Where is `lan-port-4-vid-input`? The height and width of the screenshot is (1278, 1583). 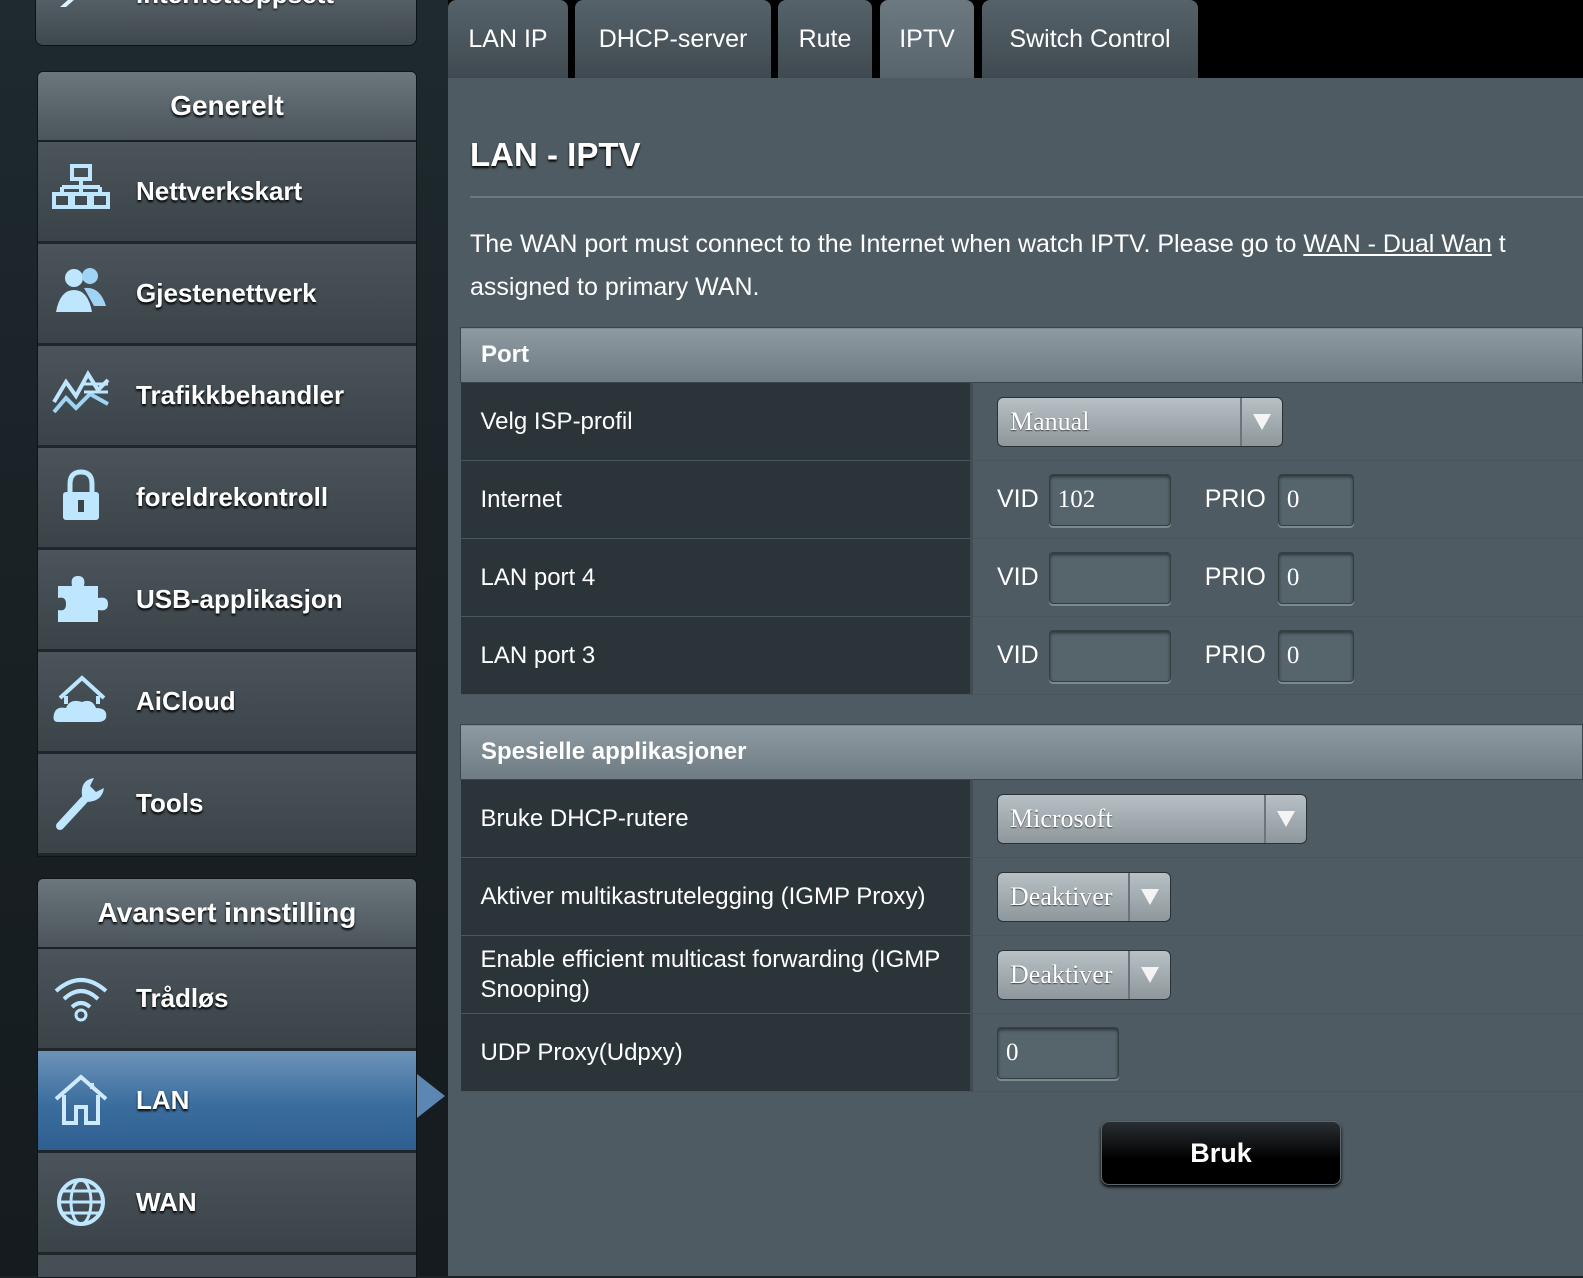
lan-port-4-vid-input is located at coordinates (1109, 577).